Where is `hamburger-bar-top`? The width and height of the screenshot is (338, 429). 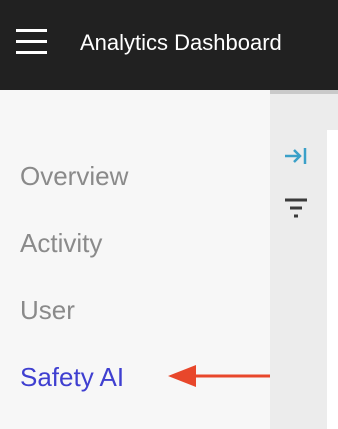
hamburger-bar-top is located at coordinates (31, 30).